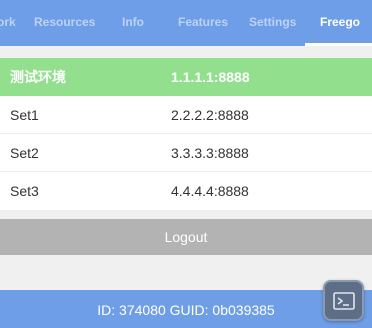  Describe the element at coordinates (203, 23) in the screenshot. I see `tab-features: Features` at that location.